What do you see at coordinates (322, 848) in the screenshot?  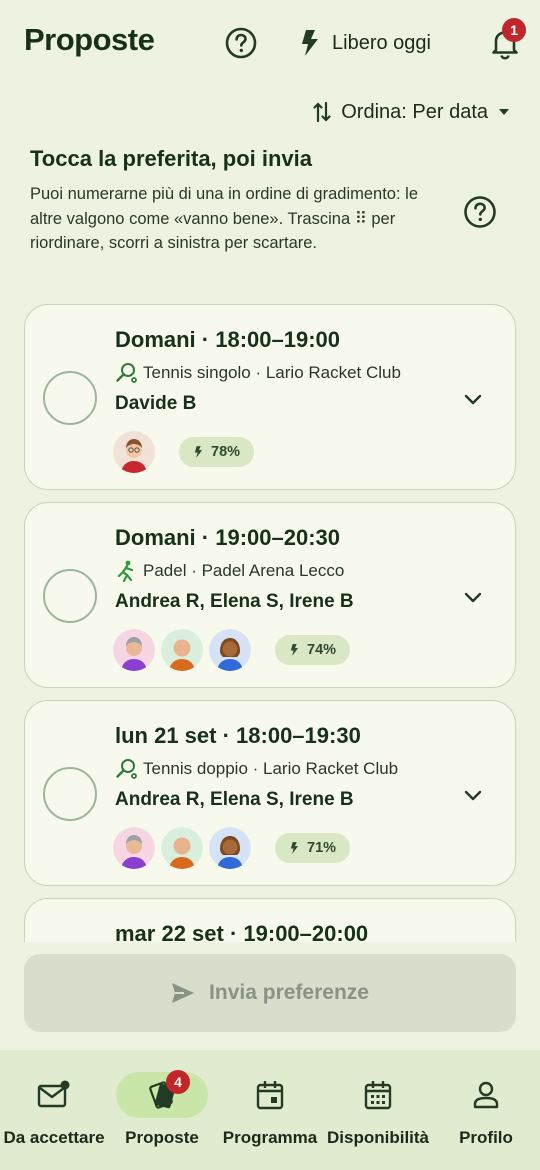 I see `match-score: 71%` at bounding box center [322, 848].